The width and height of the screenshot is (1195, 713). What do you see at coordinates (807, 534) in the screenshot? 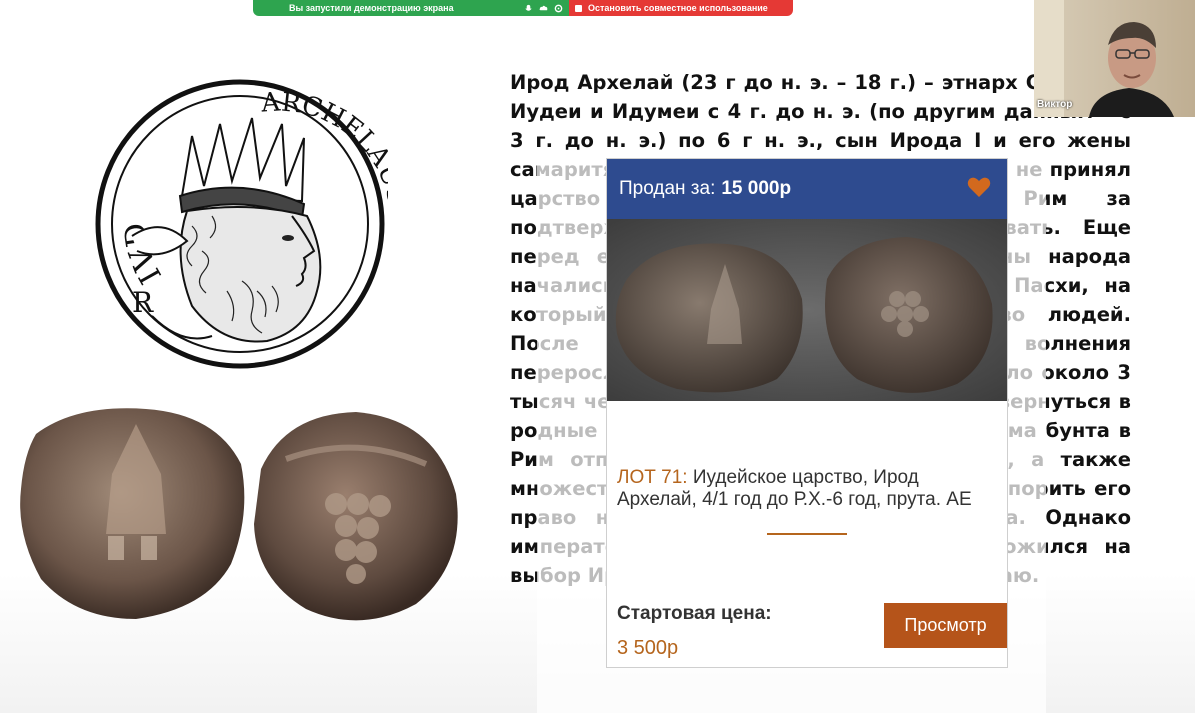
I see `lot-divider` at bounding box center [807, 534].